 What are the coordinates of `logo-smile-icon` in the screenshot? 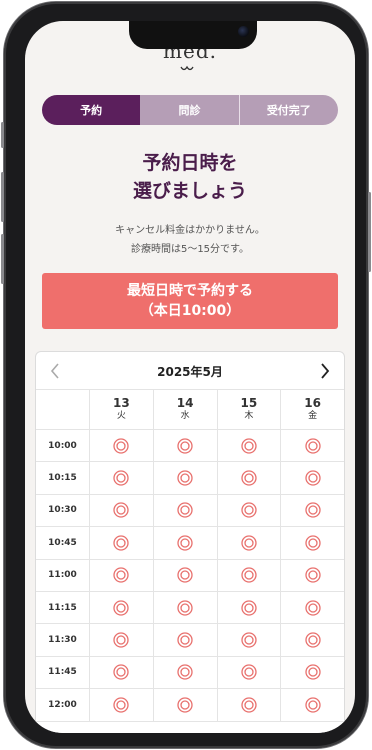 It's located at (187, 68).